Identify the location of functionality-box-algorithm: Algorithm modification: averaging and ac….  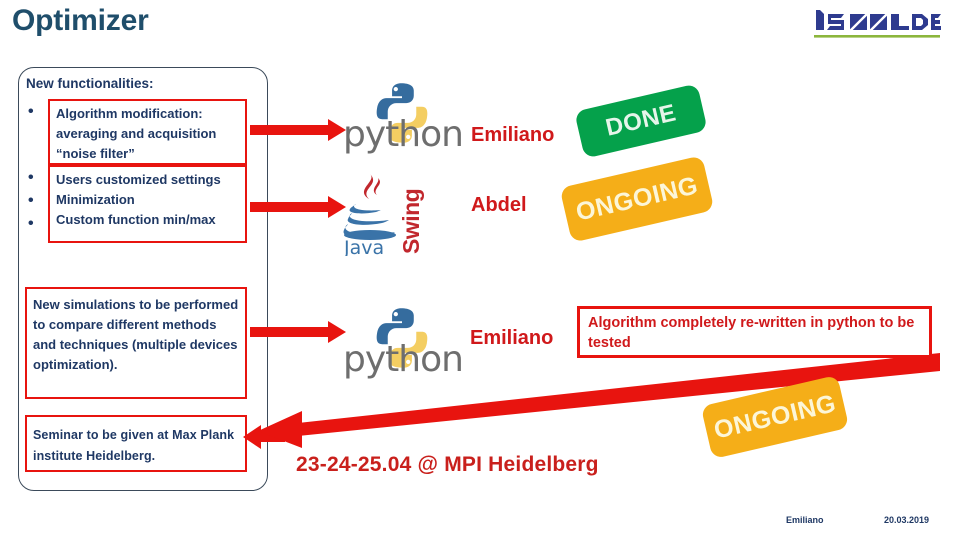
(147, 132).